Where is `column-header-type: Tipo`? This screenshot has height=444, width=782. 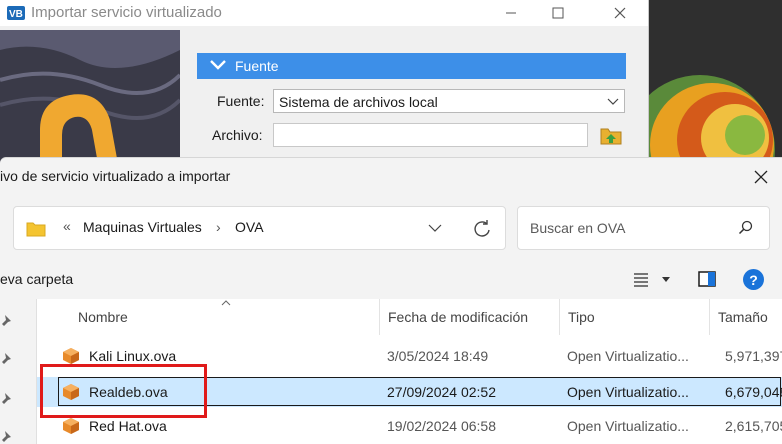 column-header-type: Tipo is located at coordinates (581, 317).